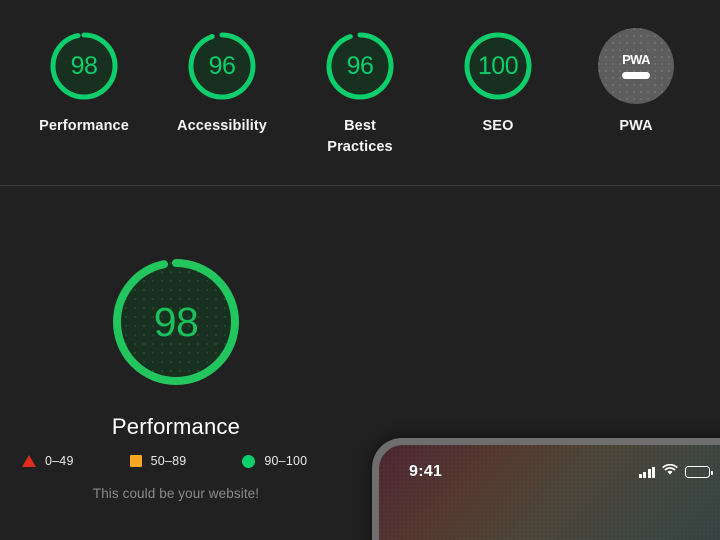 The width and height of the screenshot is (720, 540). I want to click on hero-caption: This could be your website!, so click(176, 493).